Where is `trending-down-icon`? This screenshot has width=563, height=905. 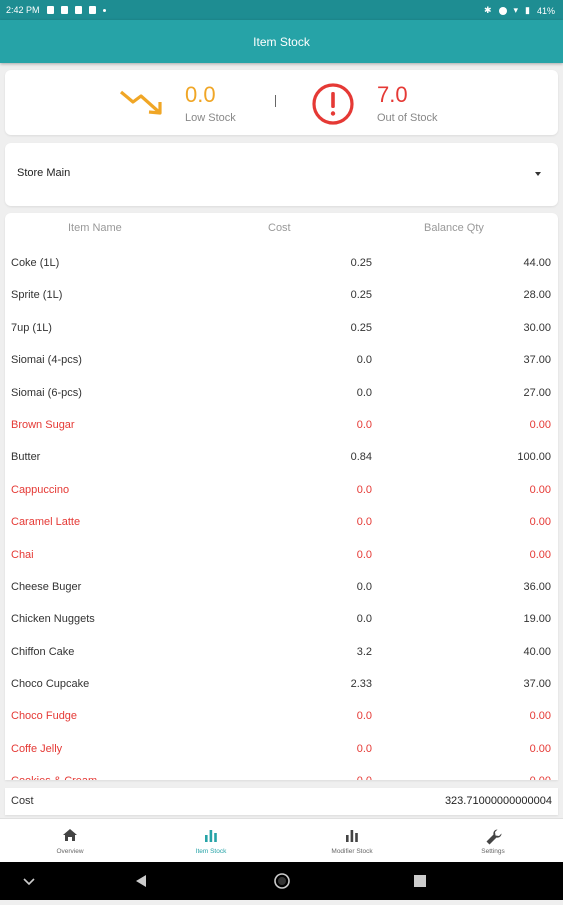 trending-down-icon is located at coordinates (140, 102).